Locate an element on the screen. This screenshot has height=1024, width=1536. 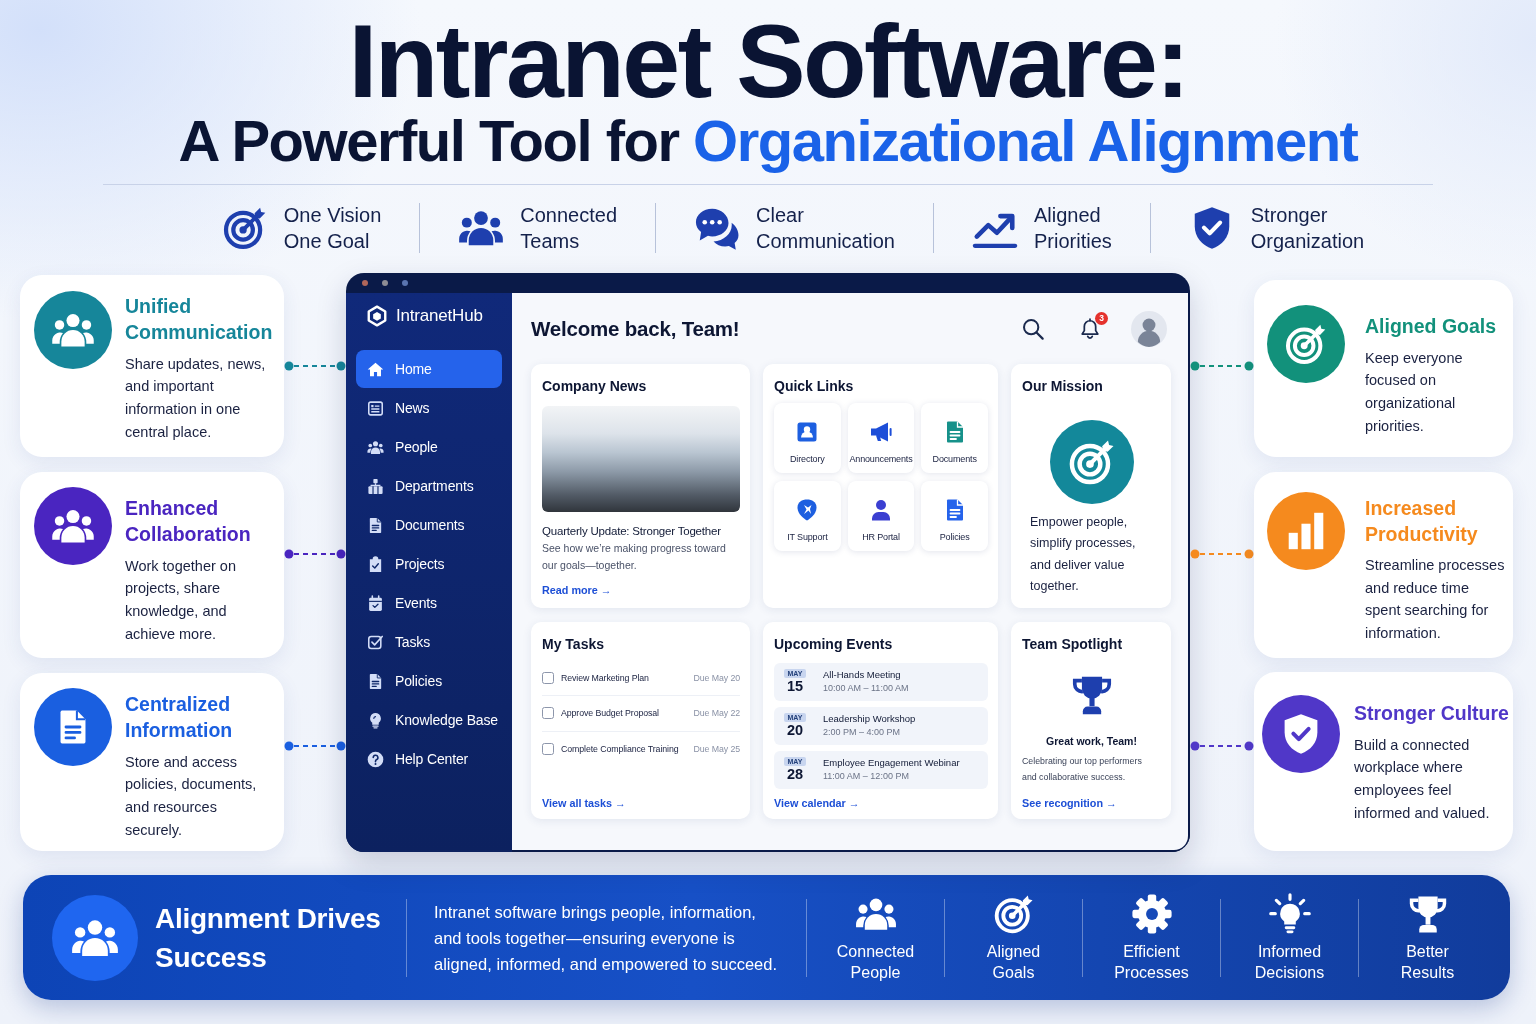
person-icon is located at coordinates (881, 509).